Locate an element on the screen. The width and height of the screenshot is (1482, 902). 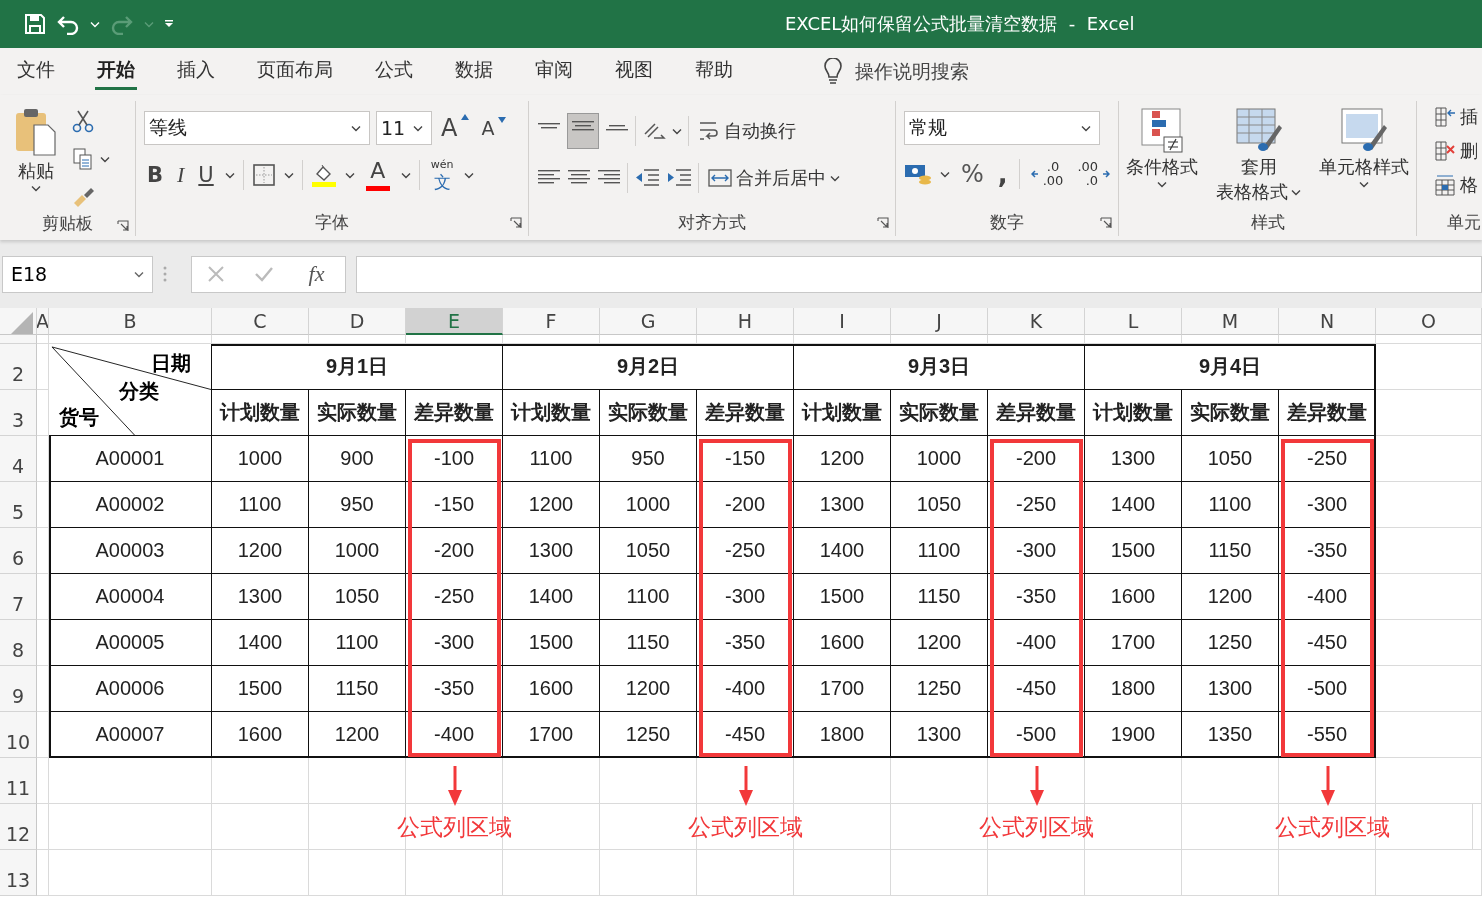
shrink-font-button: A is located at coordinates (494, 128).